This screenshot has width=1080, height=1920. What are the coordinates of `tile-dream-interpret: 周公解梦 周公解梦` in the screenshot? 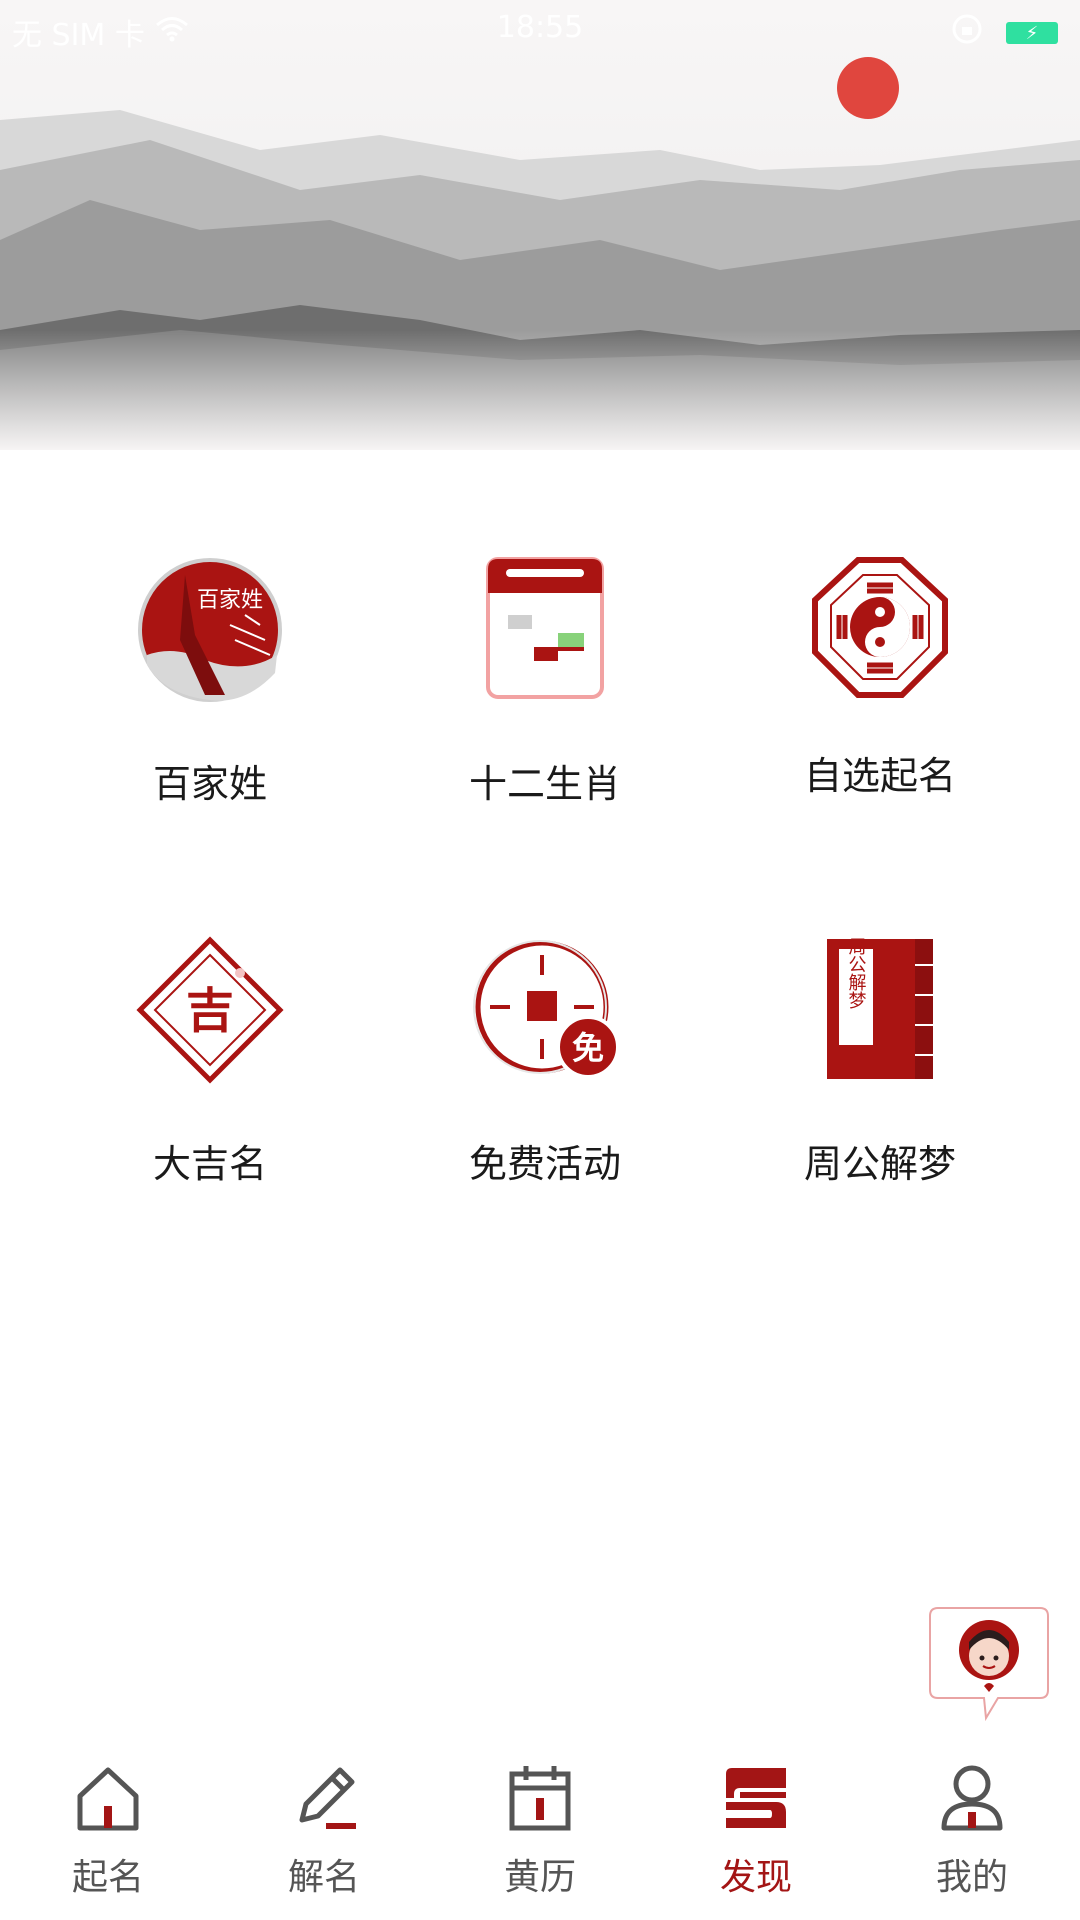 It's located at (880, 1061).